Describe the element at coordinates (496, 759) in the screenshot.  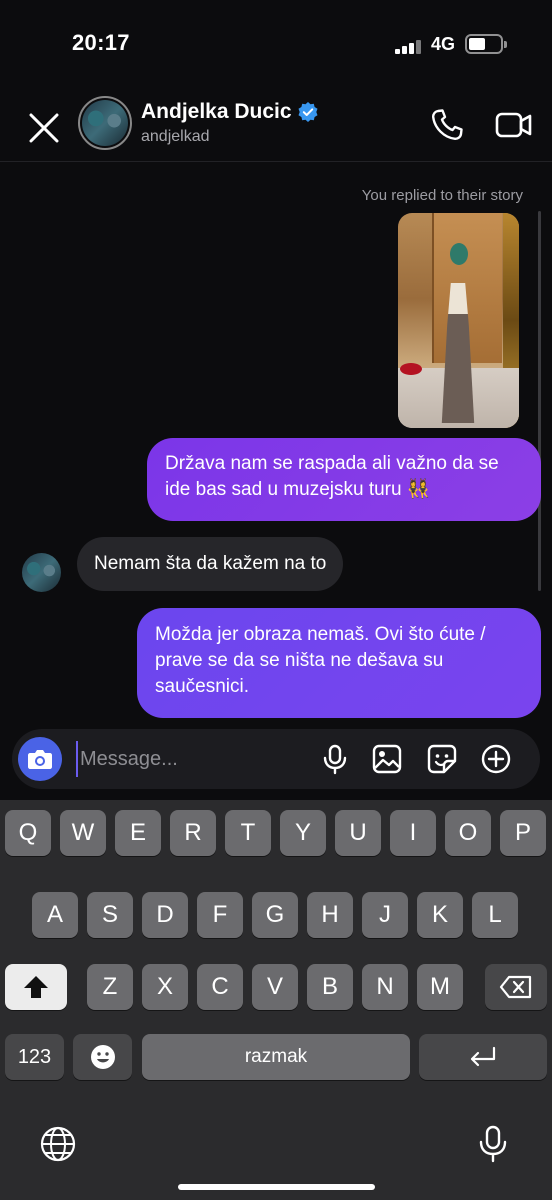
I see `add-icon` at that location.